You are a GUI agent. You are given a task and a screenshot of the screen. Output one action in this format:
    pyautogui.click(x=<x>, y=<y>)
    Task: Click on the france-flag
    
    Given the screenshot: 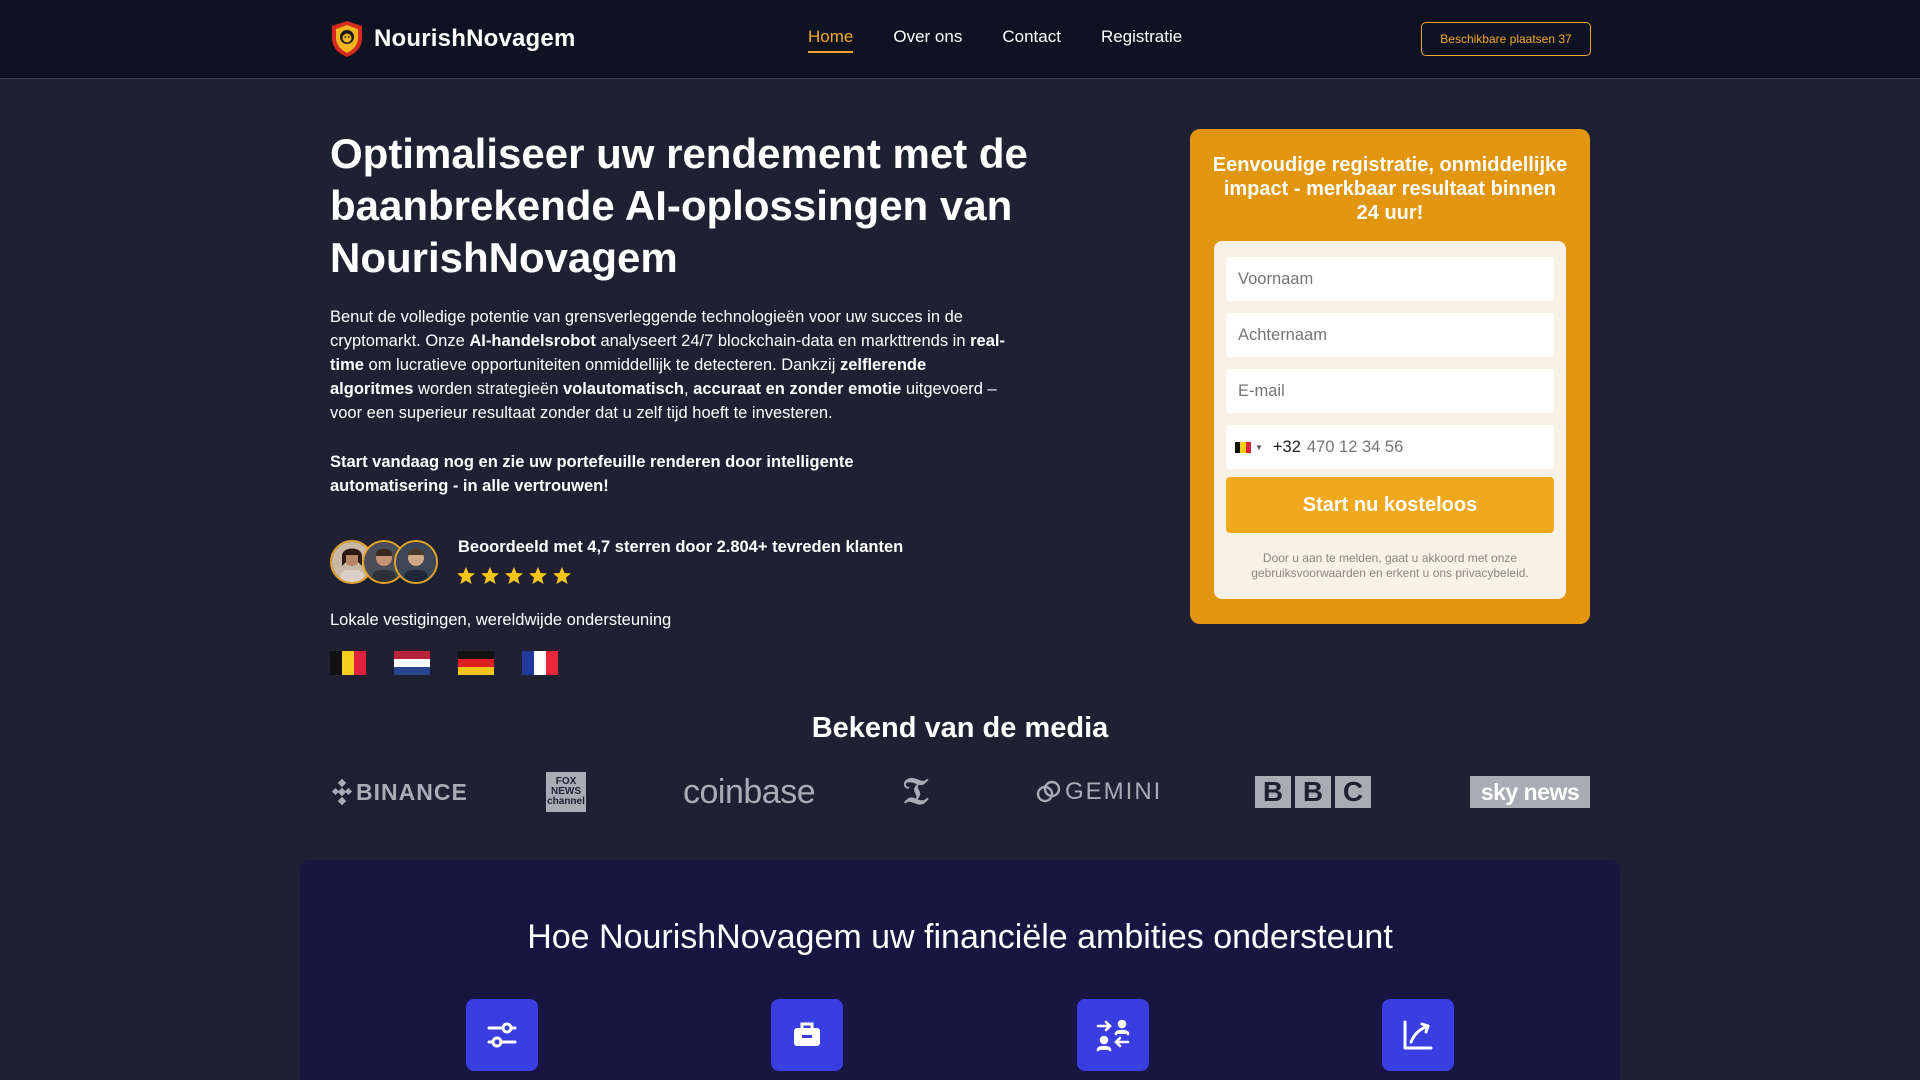 What is the action you would take?
    pyautogui.click(x=540, y=663)
    